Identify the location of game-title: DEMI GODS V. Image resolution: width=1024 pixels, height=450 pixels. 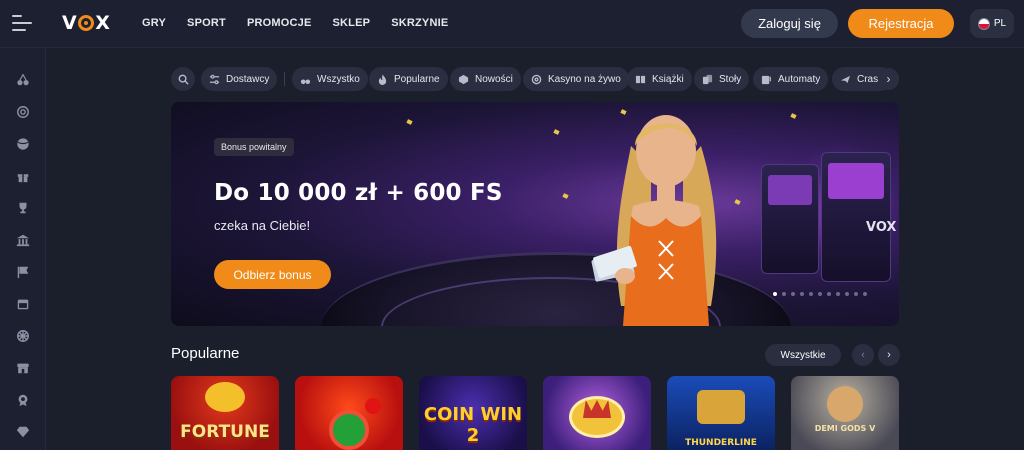
(845, 428).